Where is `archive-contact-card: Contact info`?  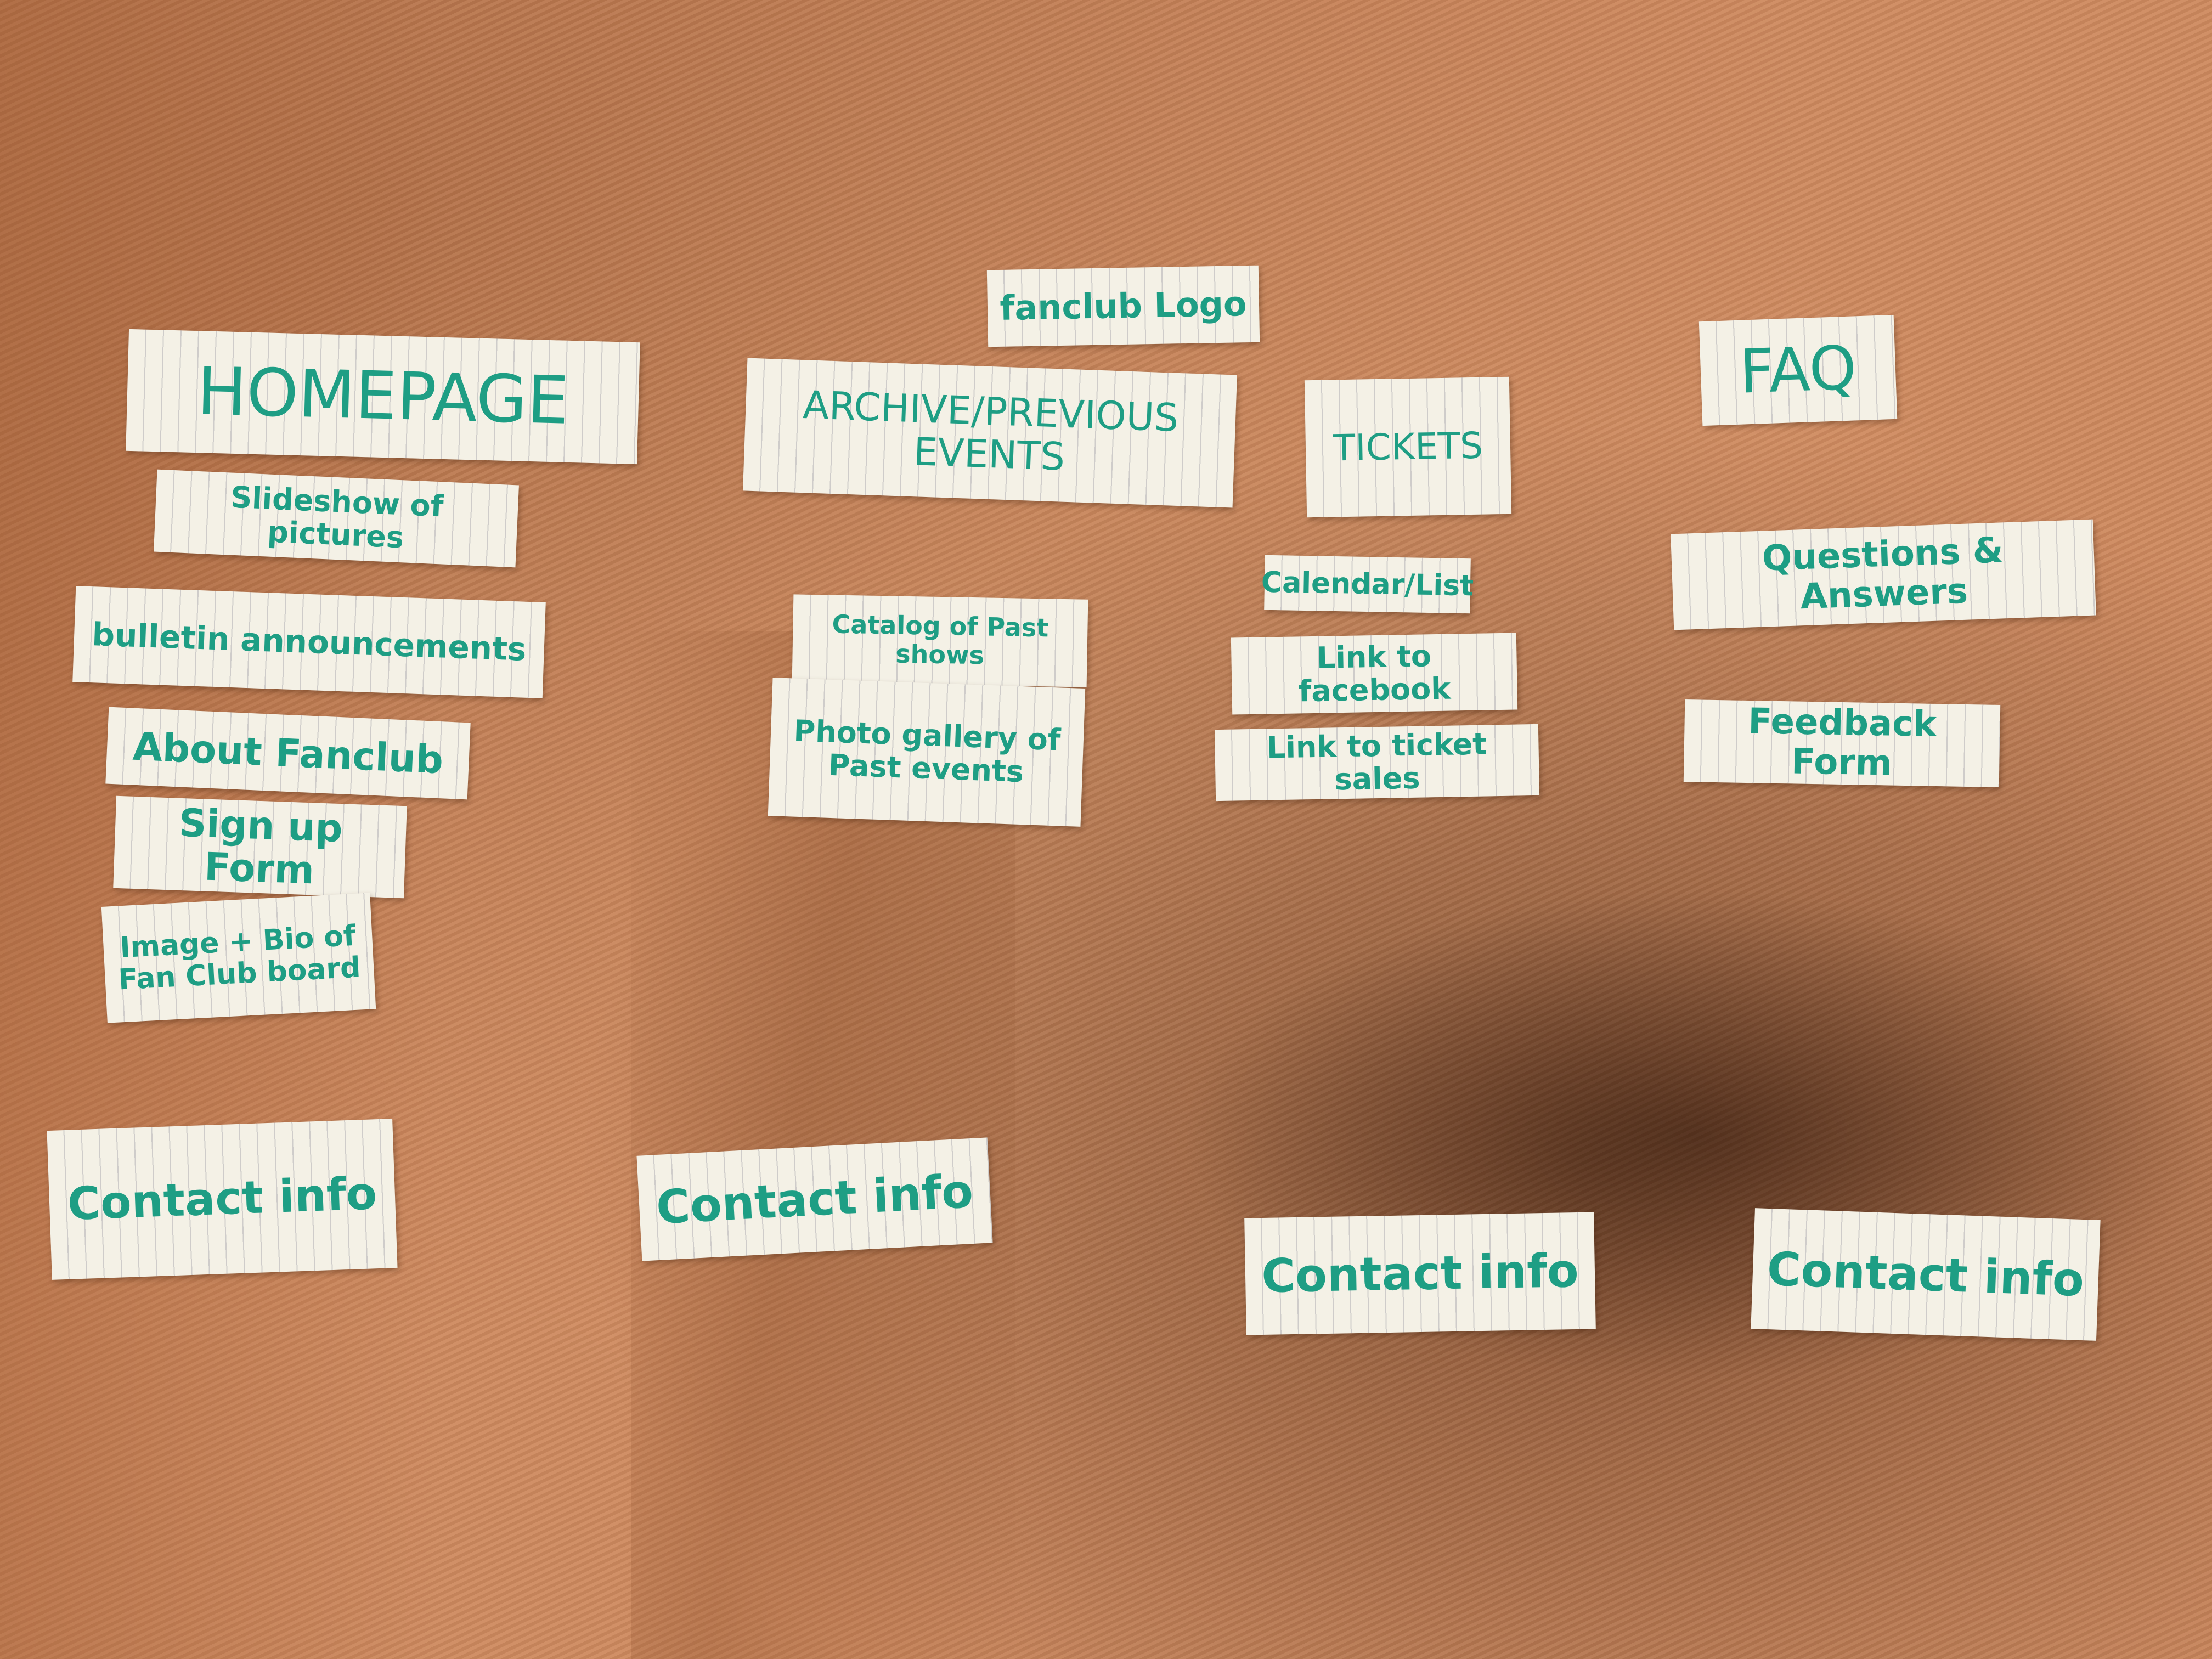 archive-contact-card: Contact info is located at coordinates (814, 1199).